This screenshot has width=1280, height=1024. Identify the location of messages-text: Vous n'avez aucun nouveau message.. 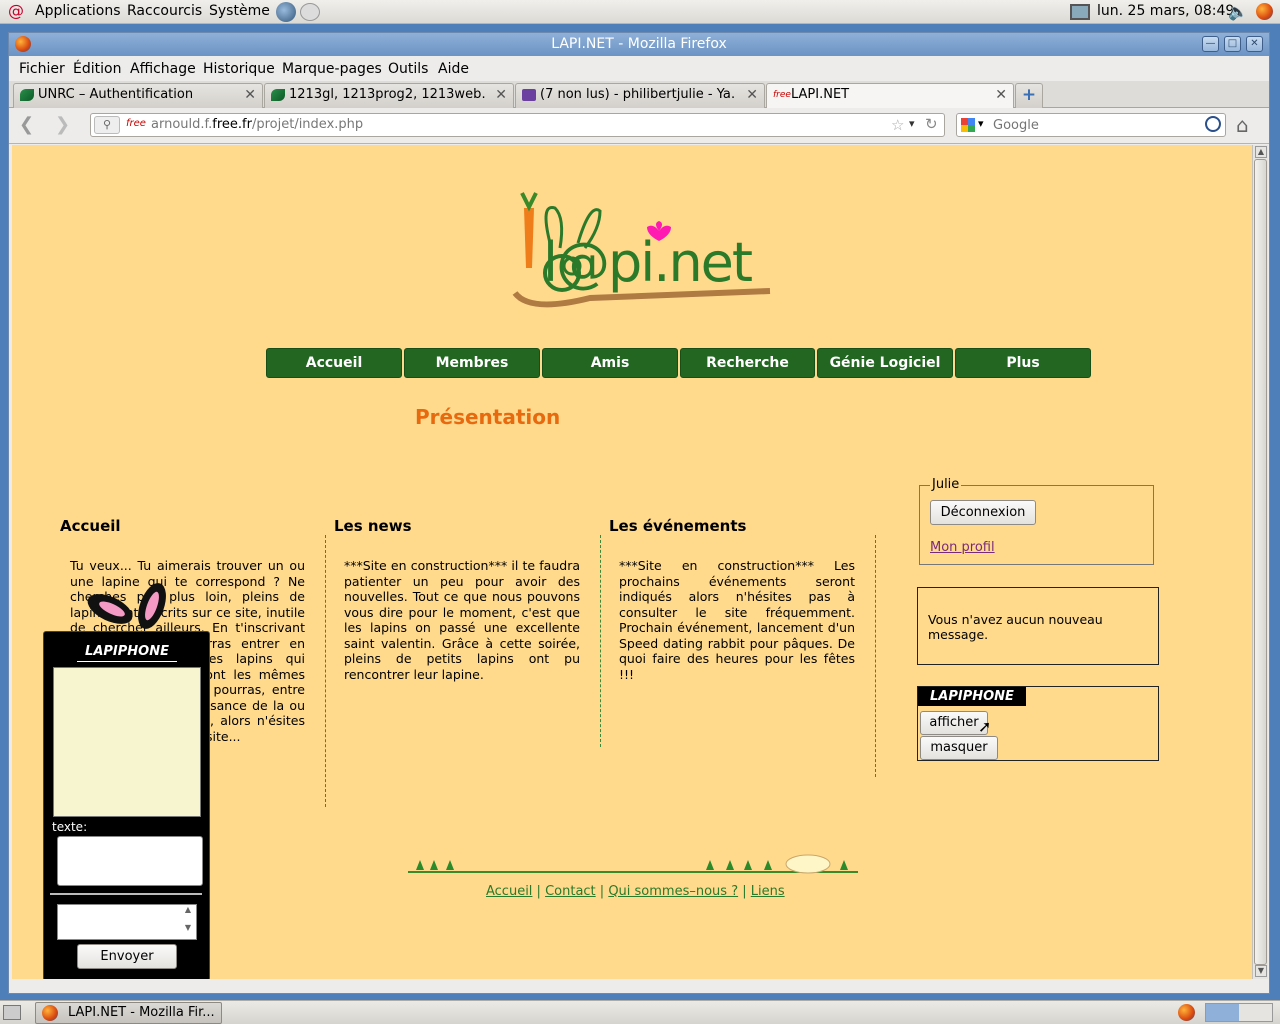
(1015, 627).